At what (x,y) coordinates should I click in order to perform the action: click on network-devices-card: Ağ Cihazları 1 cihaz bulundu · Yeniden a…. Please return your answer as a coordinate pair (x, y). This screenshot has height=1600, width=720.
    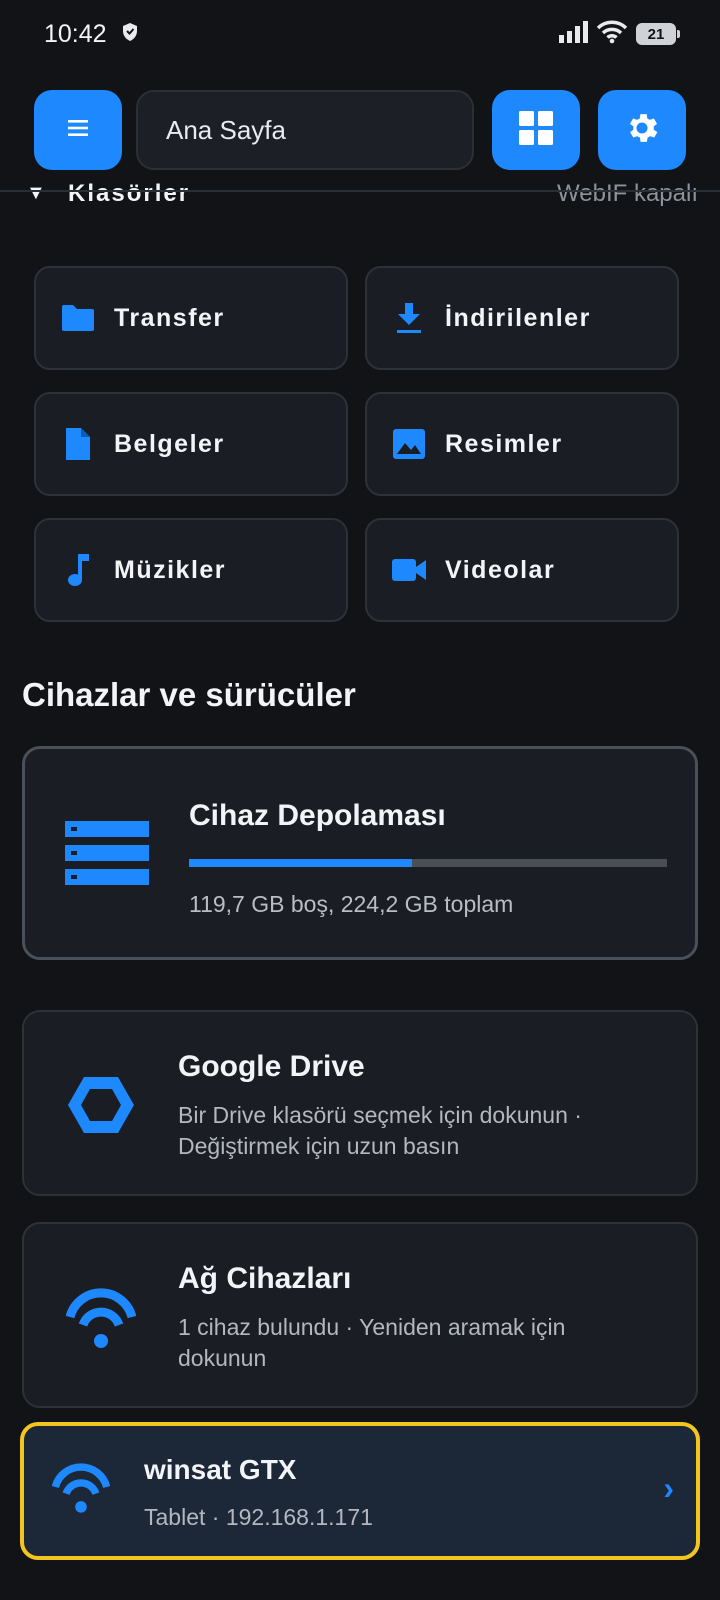
    Looking at the image, I should click on (360, 1315).